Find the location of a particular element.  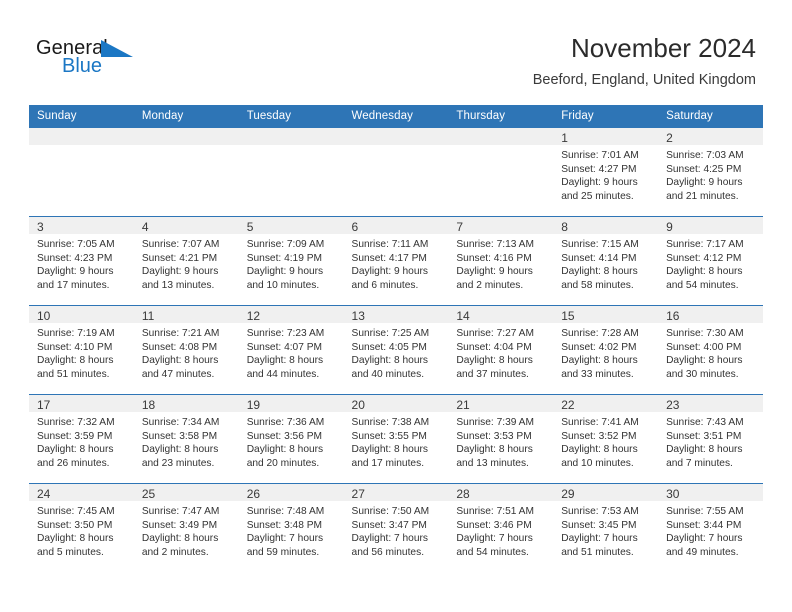

sunrise-text: Sunrise: 7:53 AM is located at coordinates (600, 511).